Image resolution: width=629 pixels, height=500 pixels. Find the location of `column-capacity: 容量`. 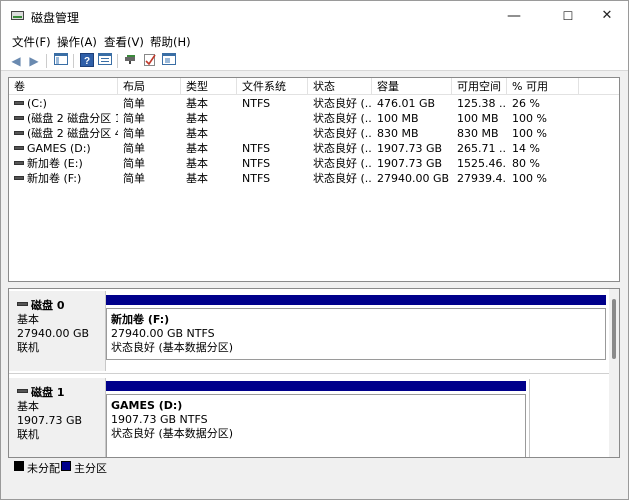

column-capacity: 容量 is located at coordinates (412, 86).